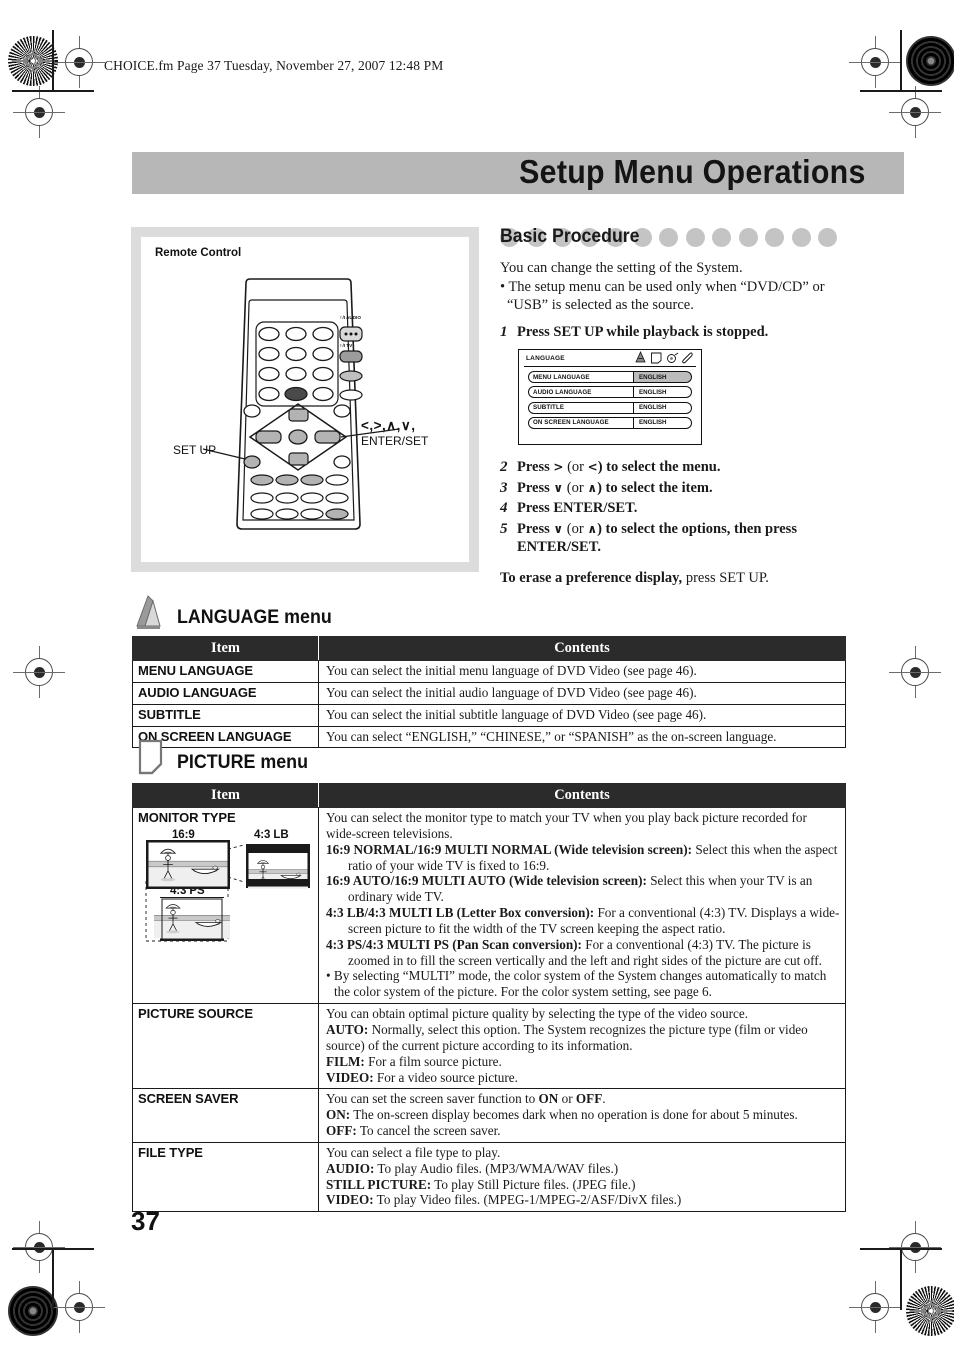 Image resolution: width=954 pixels, height=1351 pixels. I want to click on picture-table-header-row: Item Contents, so click(489, 795).